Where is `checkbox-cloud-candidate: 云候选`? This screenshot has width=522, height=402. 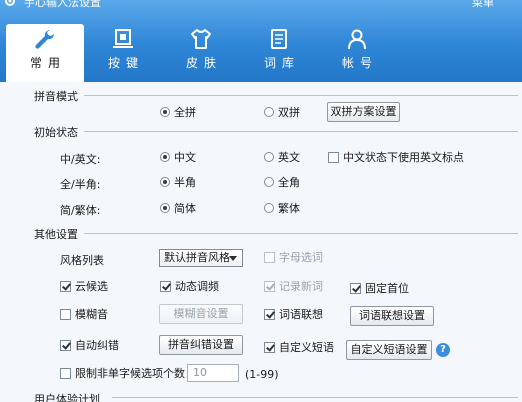 checkbox-cloud-candidate: 云候选 is located at coordinates (84, 286).